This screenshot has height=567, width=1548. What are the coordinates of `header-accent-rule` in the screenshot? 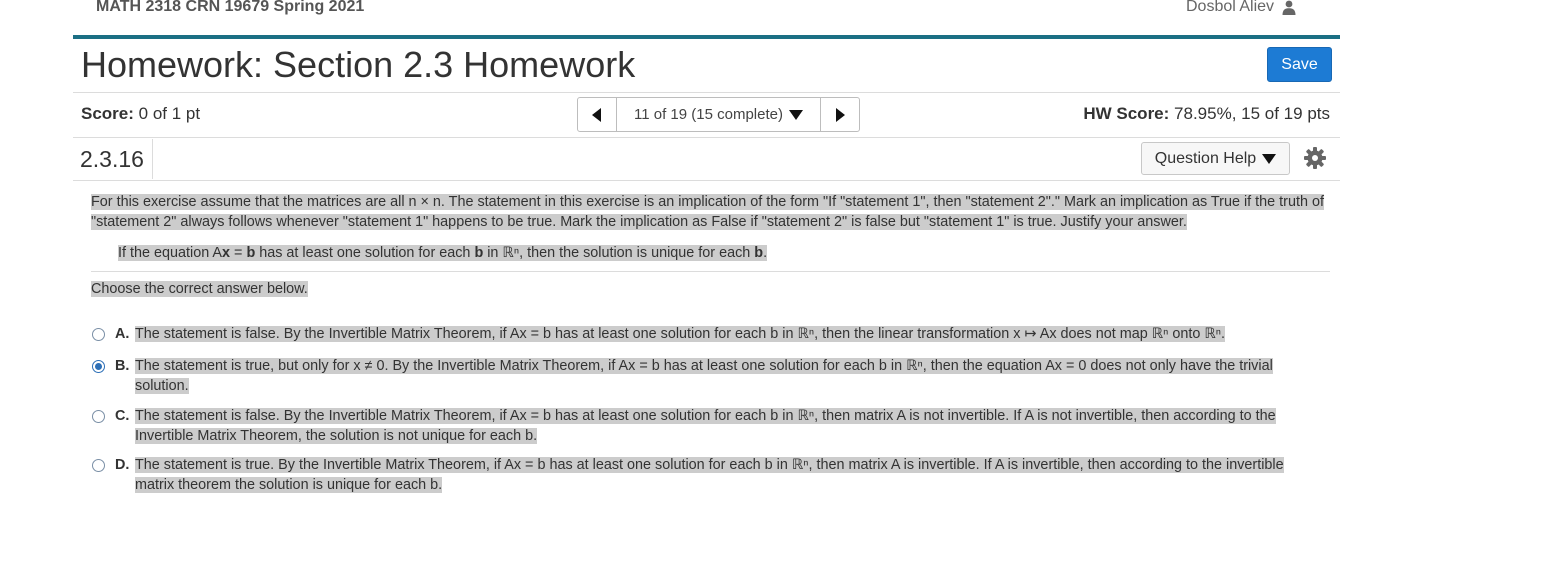 It's located at (706, 37).